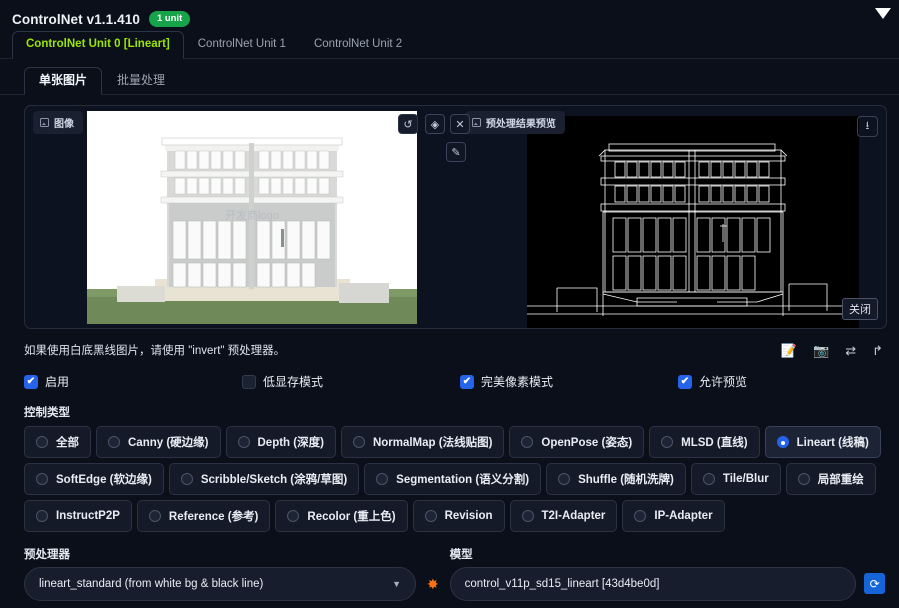 This screenshot has width=899, height=608. What do you see at coordinates (433, 584) in the screenshot?
I see `star-burst-icon: ✸` at bounding box center [433, 584].